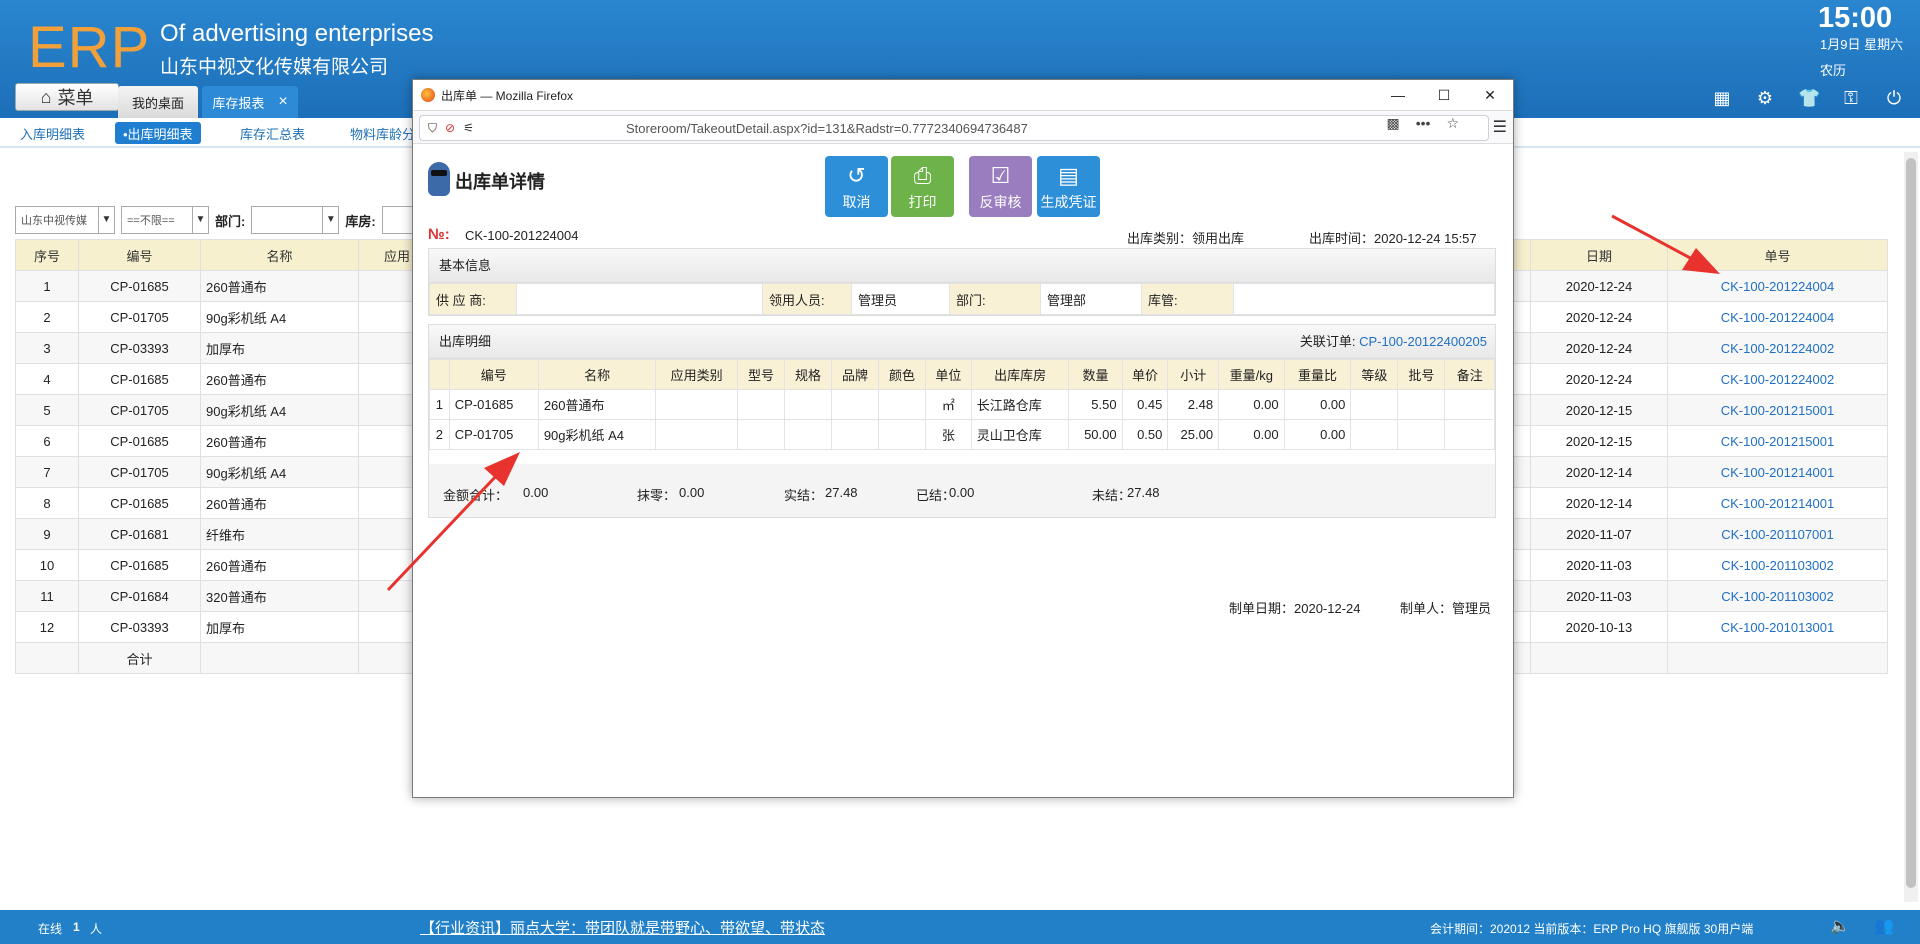  I want to click on cell-date: 2020-11-03, so click(1599, 565).